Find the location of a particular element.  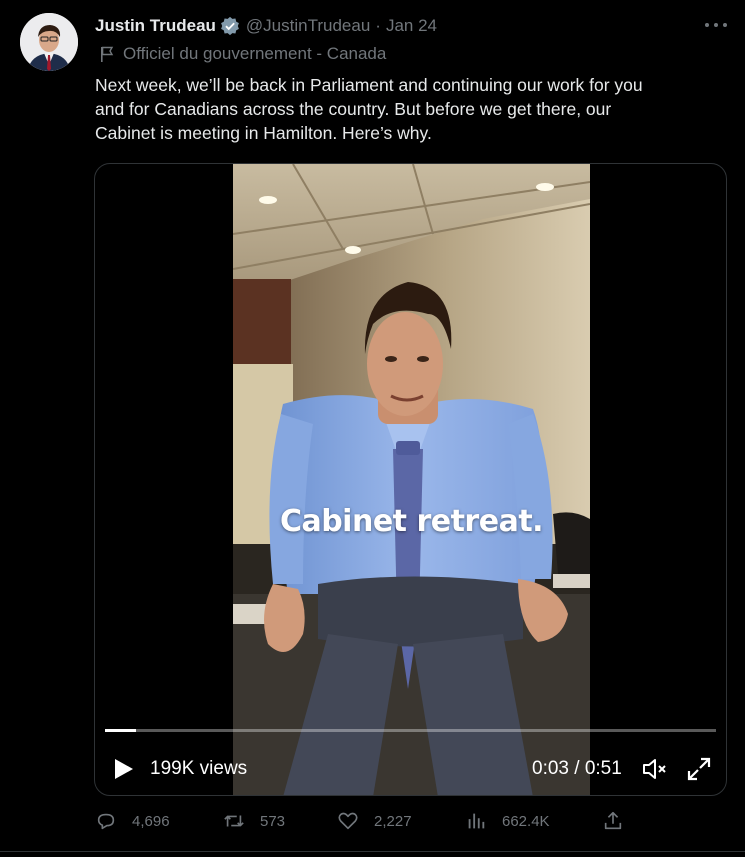

video-time: 0:03 / 0:51 is located at coordinates (577, 768).